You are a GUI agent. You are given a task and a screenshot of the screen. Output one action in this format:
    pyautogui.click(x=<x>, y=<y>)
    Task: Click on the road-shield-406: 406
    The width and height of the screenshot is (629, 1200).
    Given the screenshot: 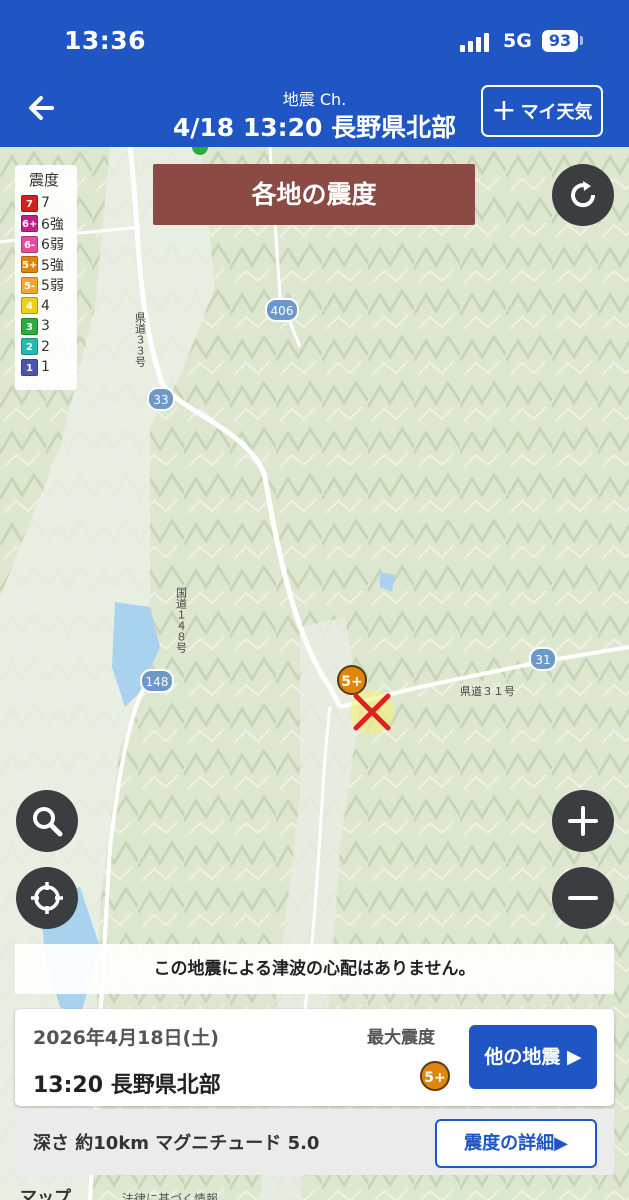 What is the action you would take?
    pyautogui.click(x=282, y=310)
    